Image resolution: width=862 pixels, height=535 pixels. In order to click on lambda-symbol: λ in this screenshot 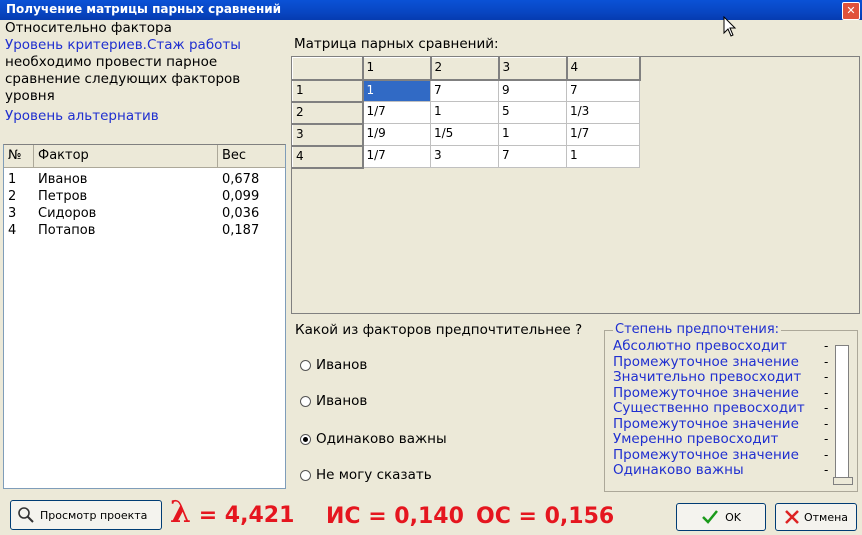, I will do `click(181, 512)`.